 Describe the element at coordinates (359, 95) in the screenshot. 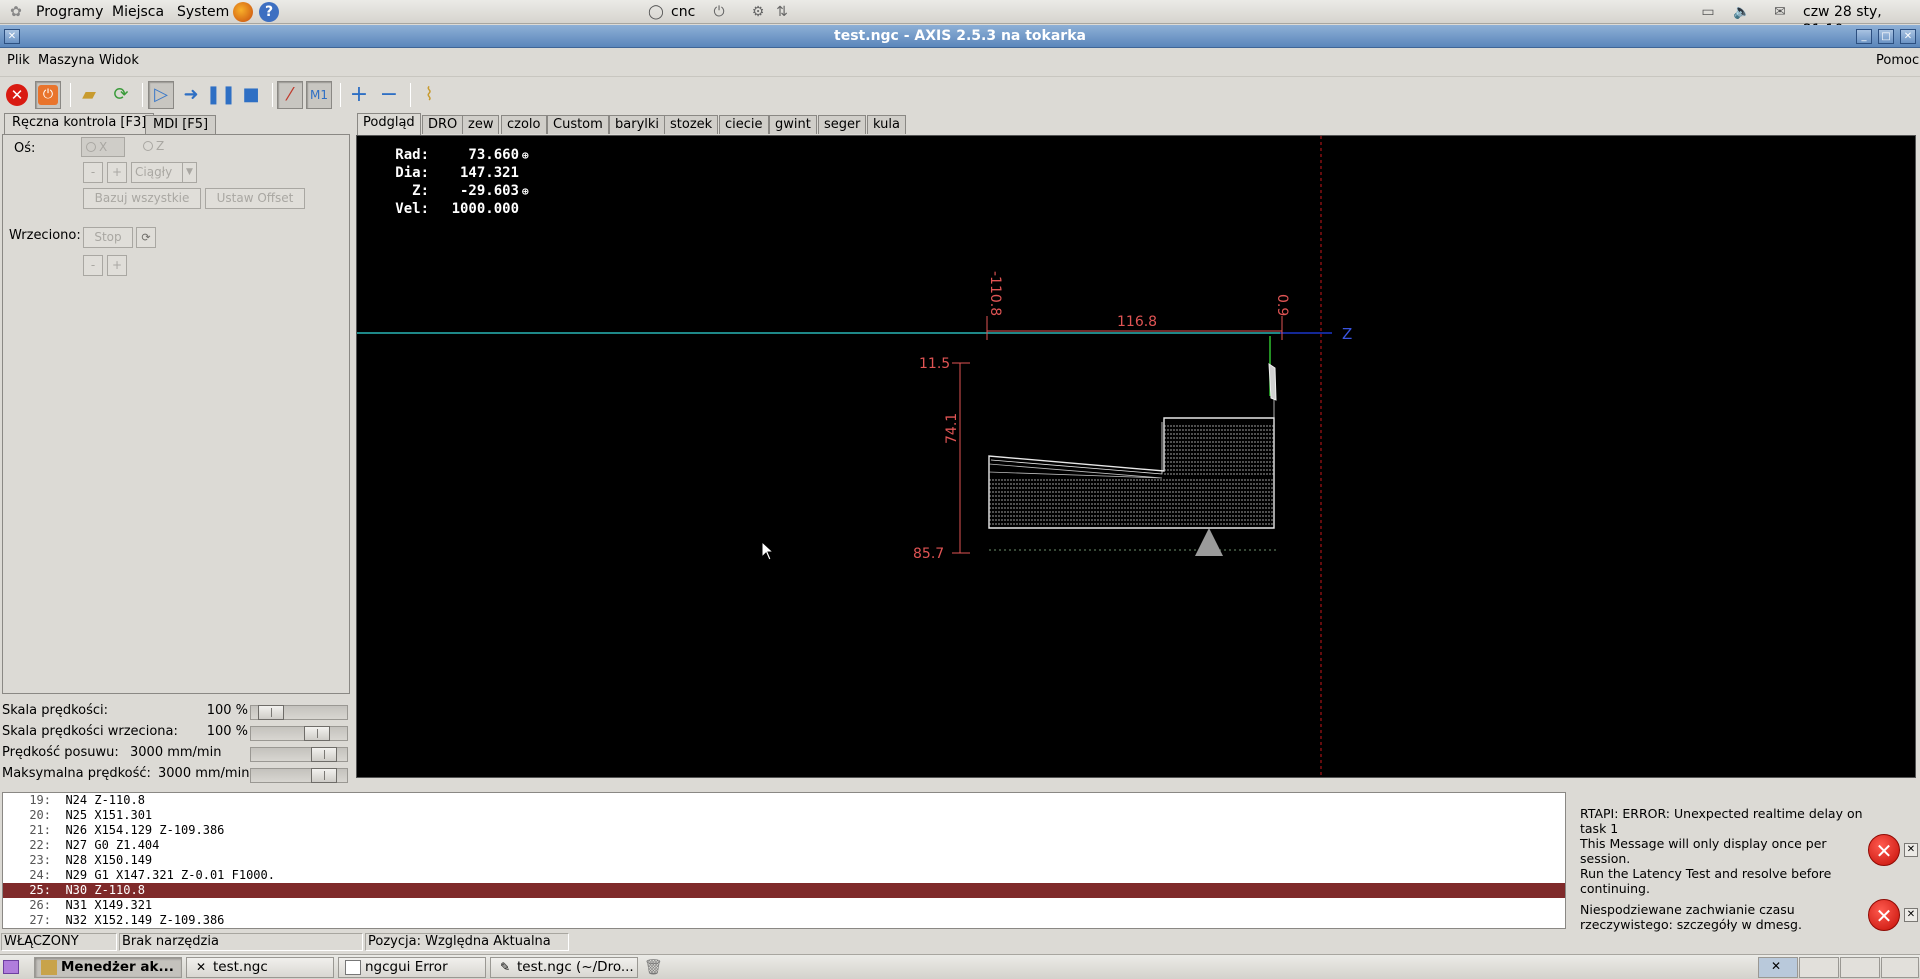

I see `zoom-in-button: +` at that location.